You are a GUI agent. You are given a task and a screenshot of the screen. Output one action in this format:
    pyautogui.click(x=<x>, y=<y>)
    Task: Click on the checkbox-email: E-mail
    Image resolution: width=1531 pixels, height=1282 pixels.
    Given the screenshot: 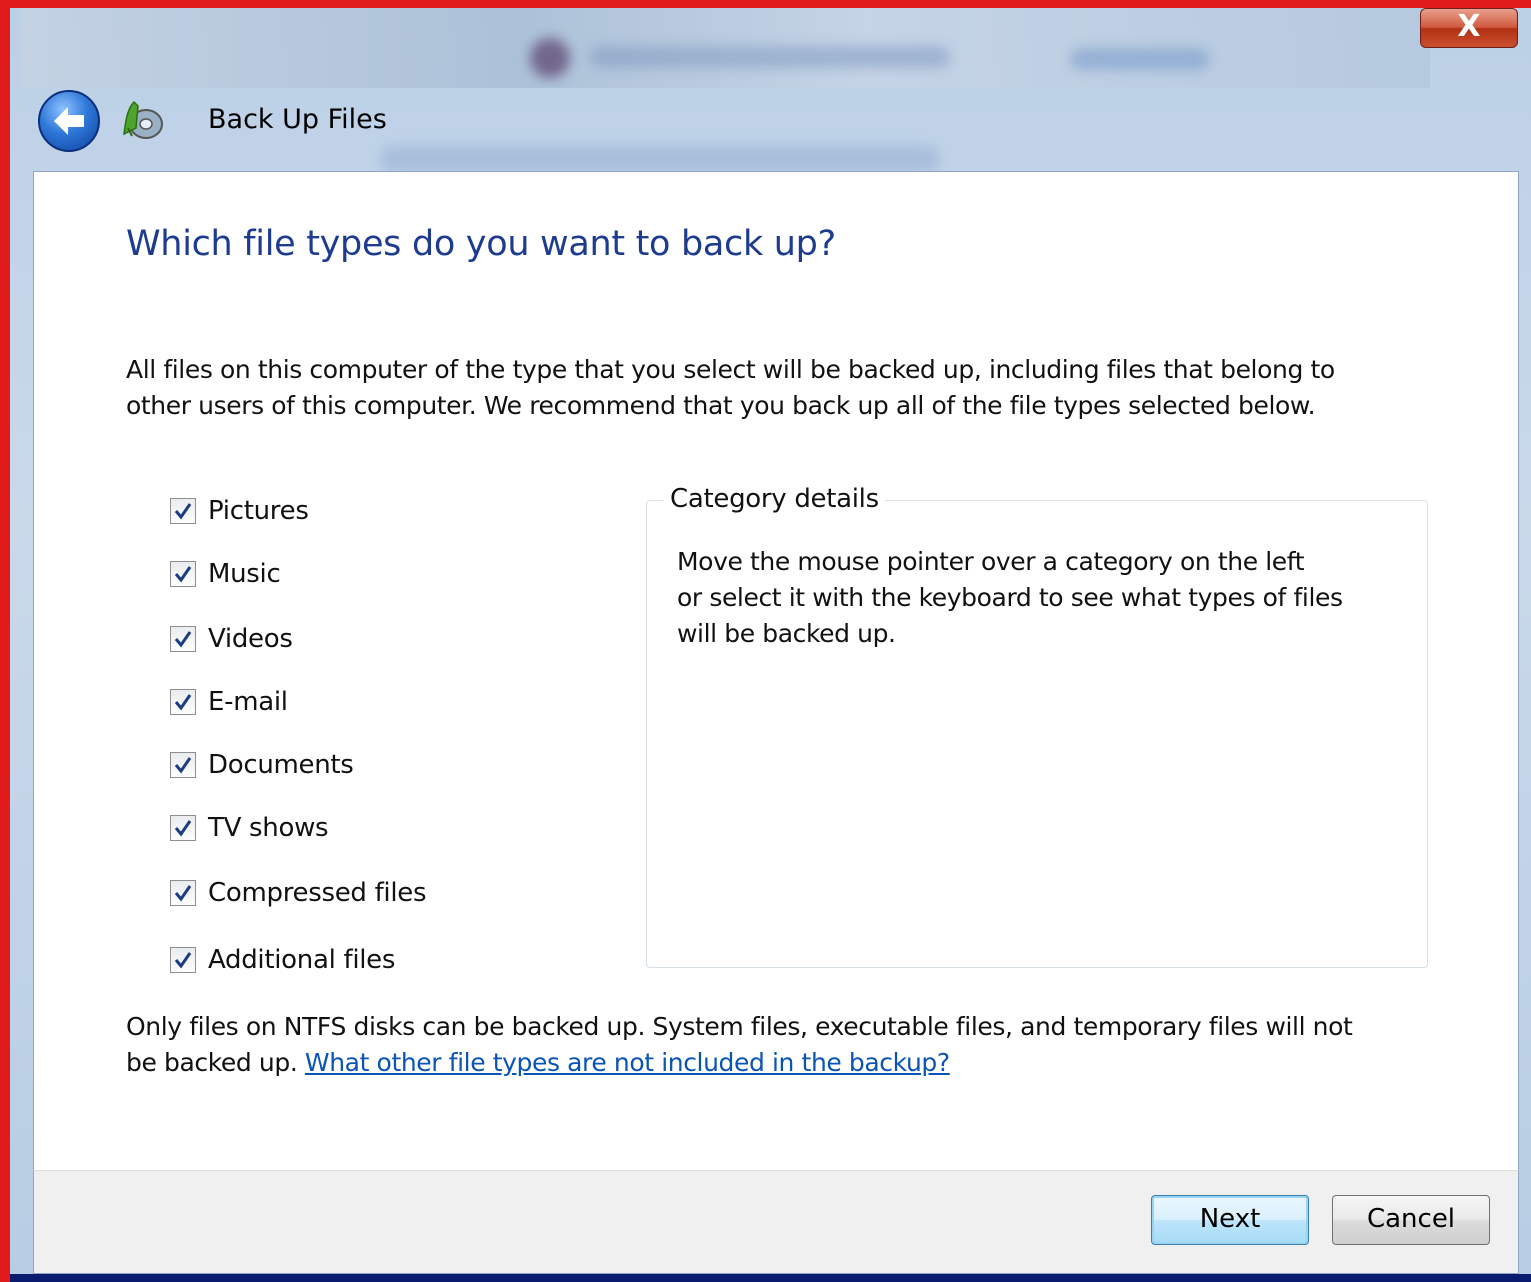 What is the action you would take?
    pyautogui.click(x=229, y=702)
    